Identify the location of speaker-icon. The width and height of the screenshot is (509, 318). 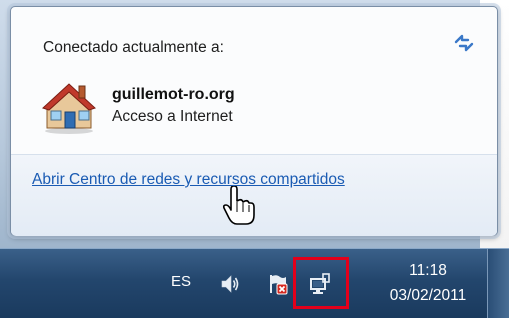
(230, 284).